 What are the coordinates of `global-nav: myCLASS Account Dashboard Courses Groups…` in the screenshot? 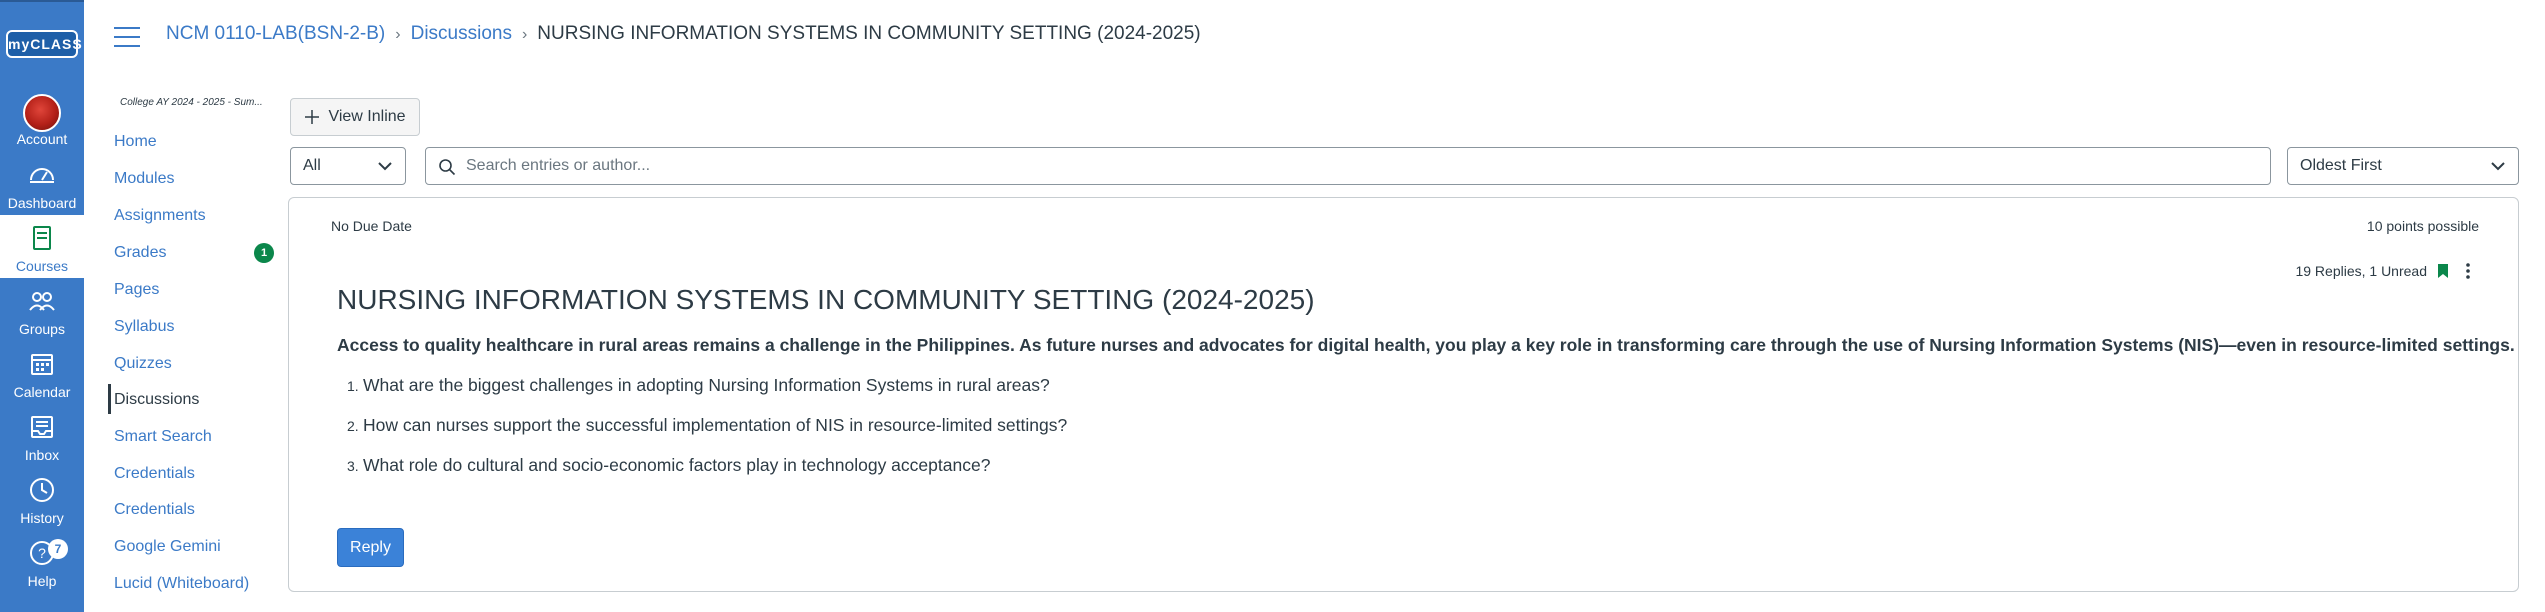 It's located at (42, 306).